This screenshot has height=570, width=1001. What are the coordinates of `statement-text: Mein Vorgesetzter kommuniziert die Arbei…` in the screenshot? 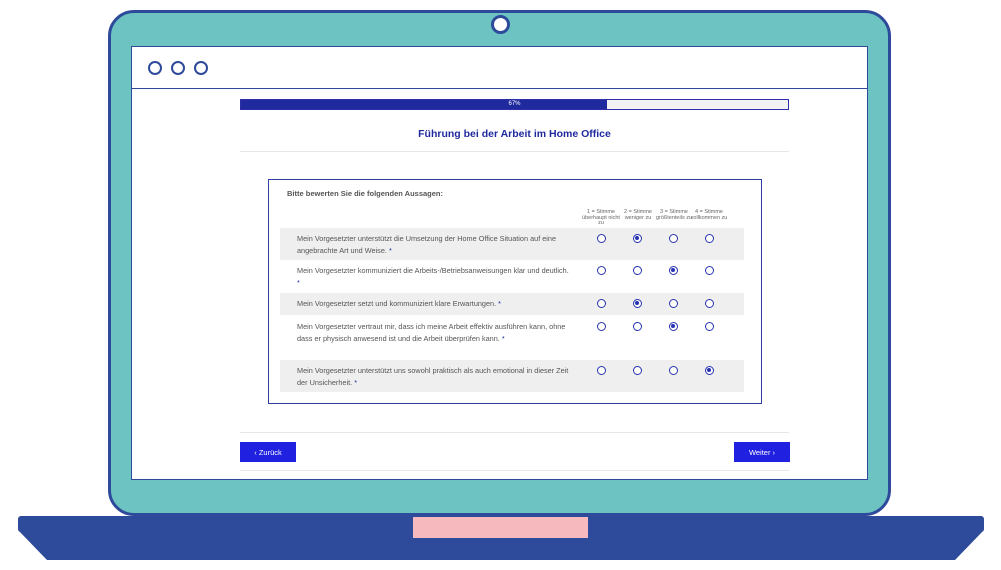 It's located at (434, 276).